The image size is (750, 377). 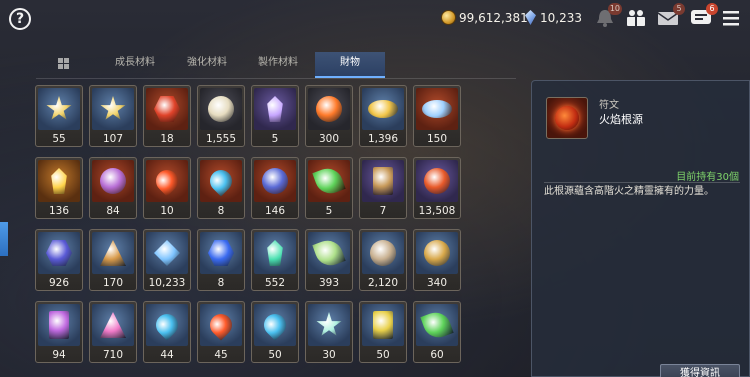 I want to click on item-name: 火焰根源, so click(x=621, y=119).